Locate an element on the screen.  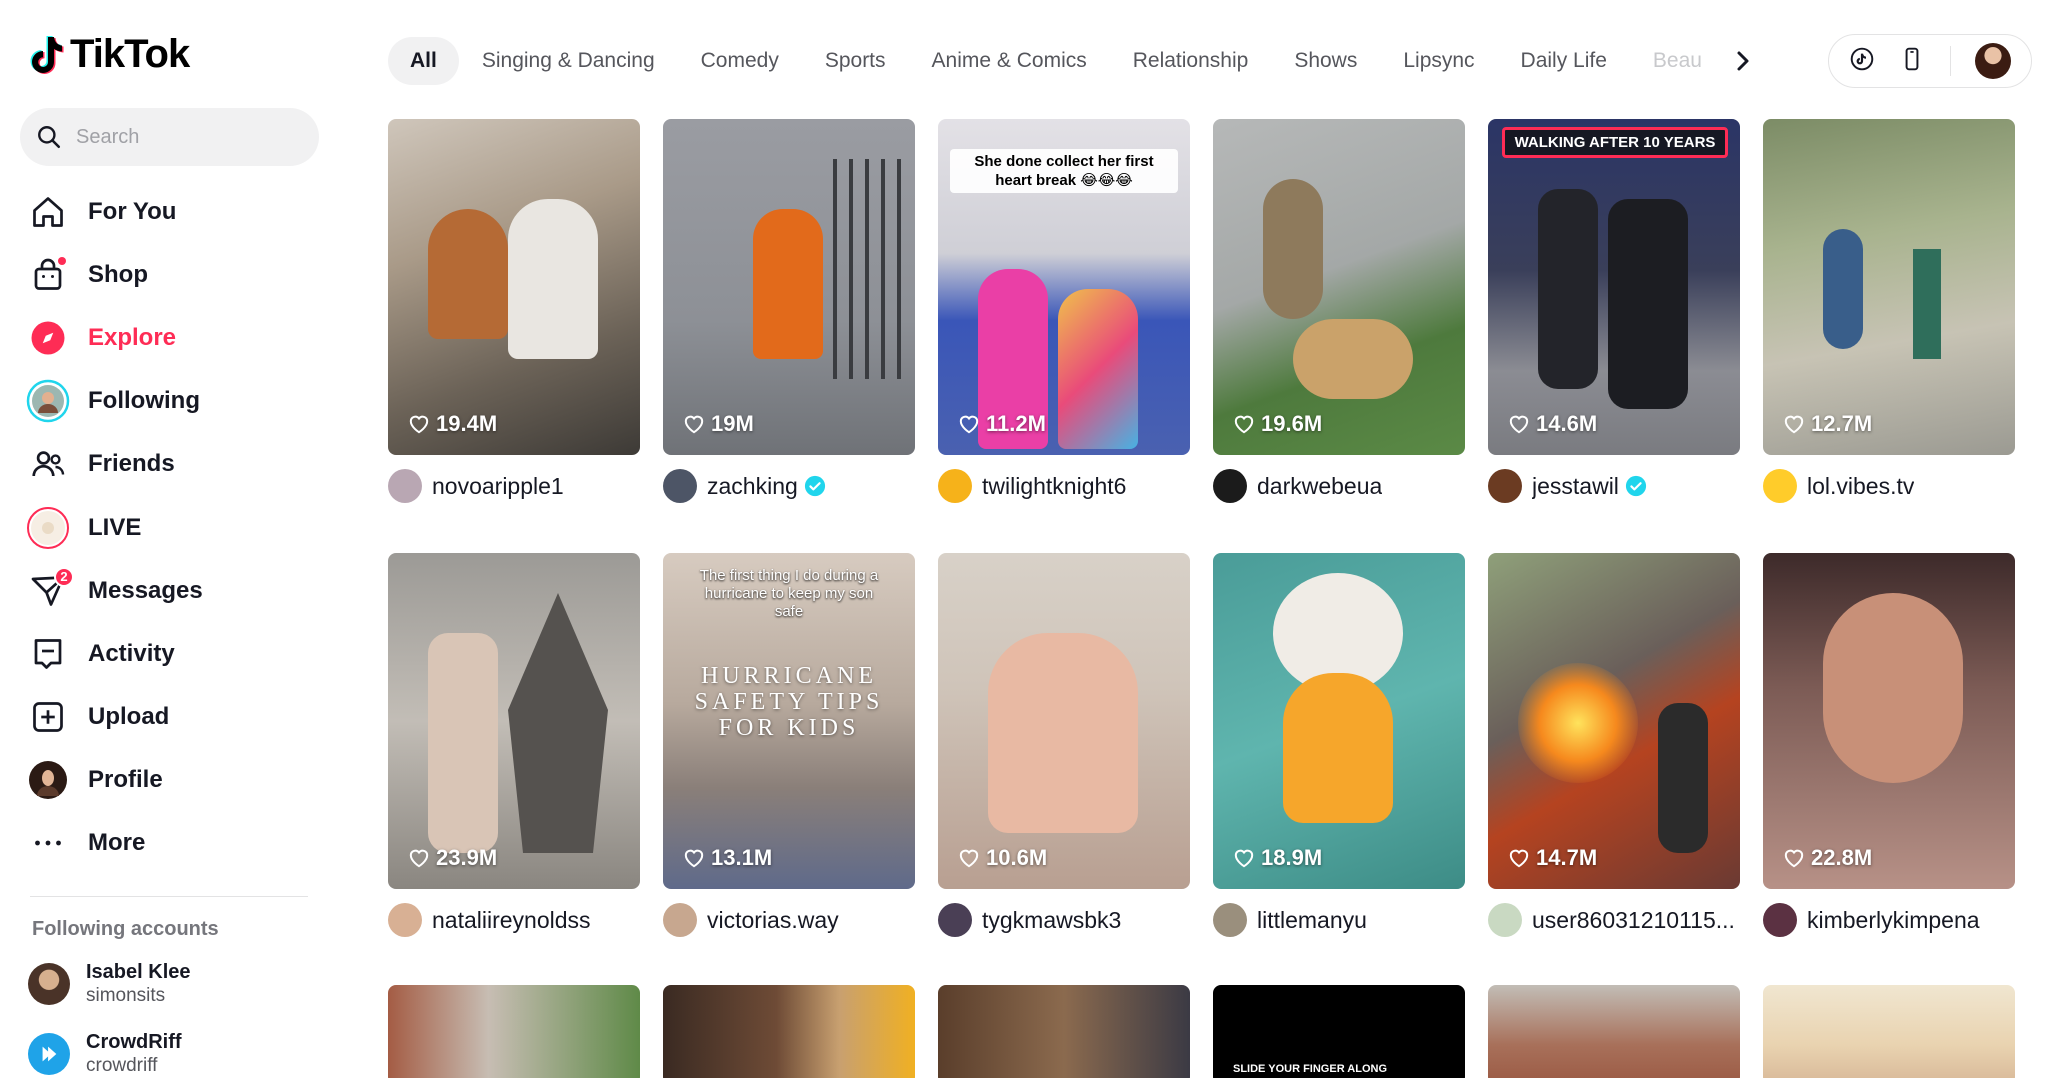
video-card: 19M zachking is located at coordinates (789, 311).